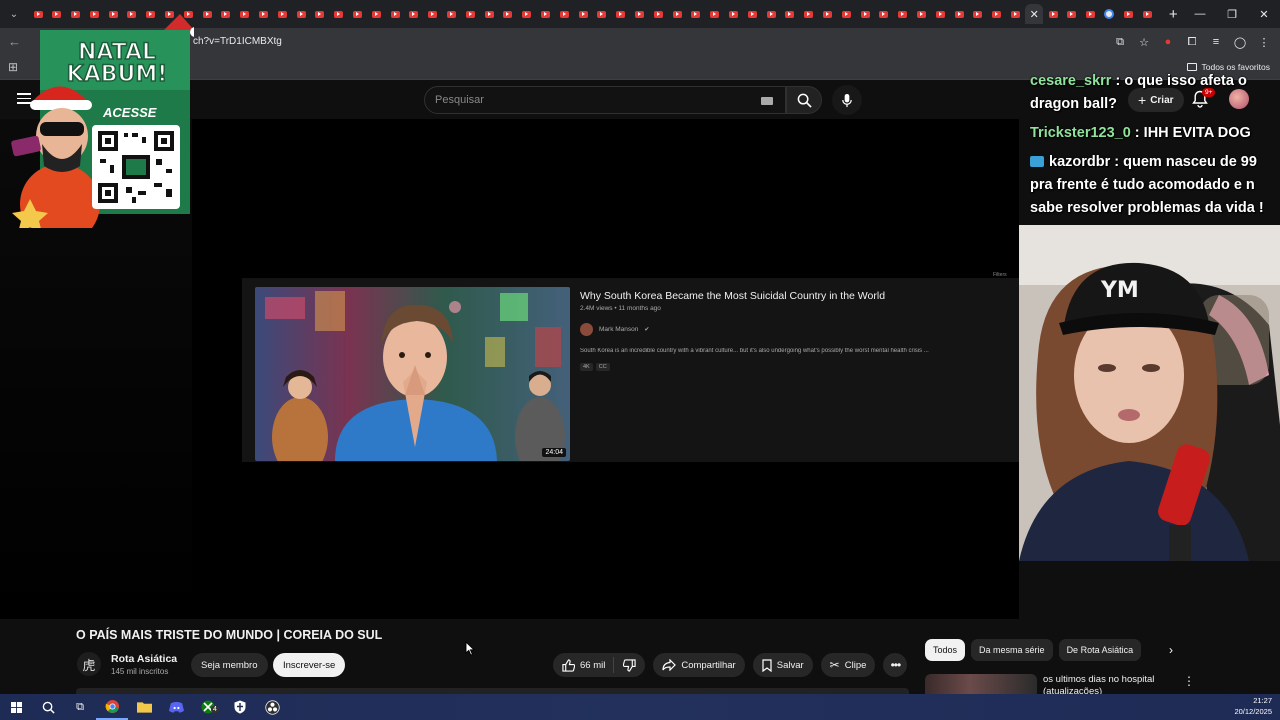  Describe the element at coordinates (629, 665) in the screenshot. I see `dislike-button` at that location.